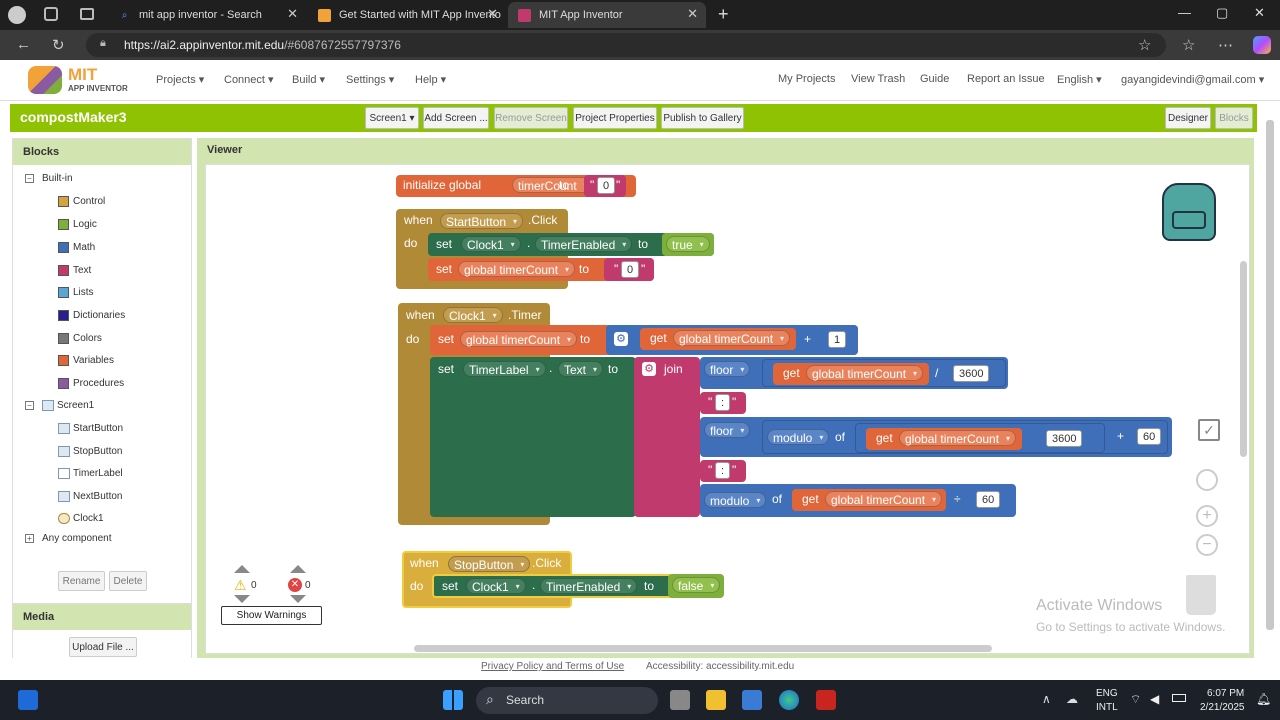  What do you see at coordinates (392, 118) in the screenshot?
I see `screen-select: Screen1 ▾` at bounding box center [392, 118].